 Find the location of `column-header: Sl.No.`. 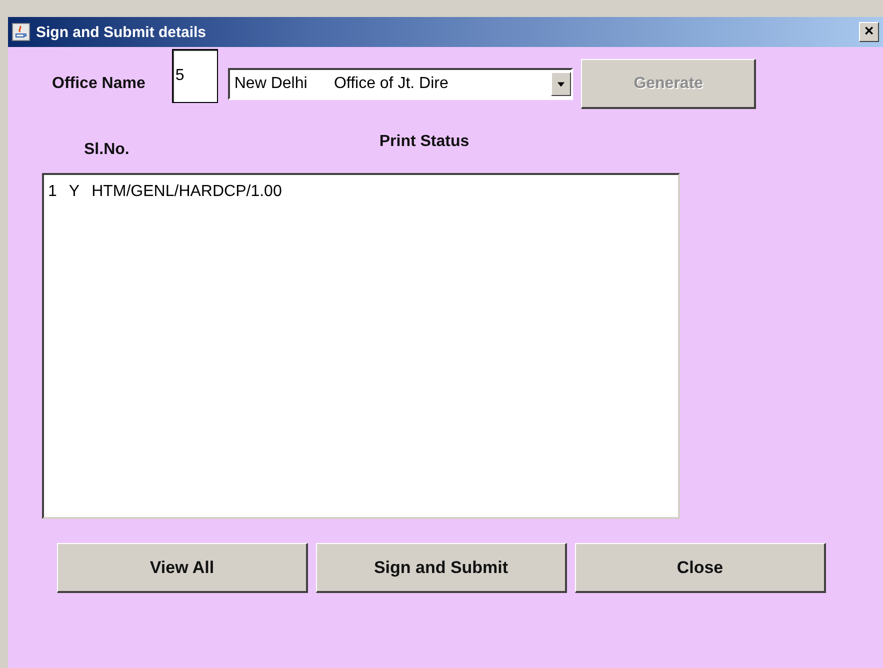

column-header: Sl.No. is located at coordinates (107, 150).